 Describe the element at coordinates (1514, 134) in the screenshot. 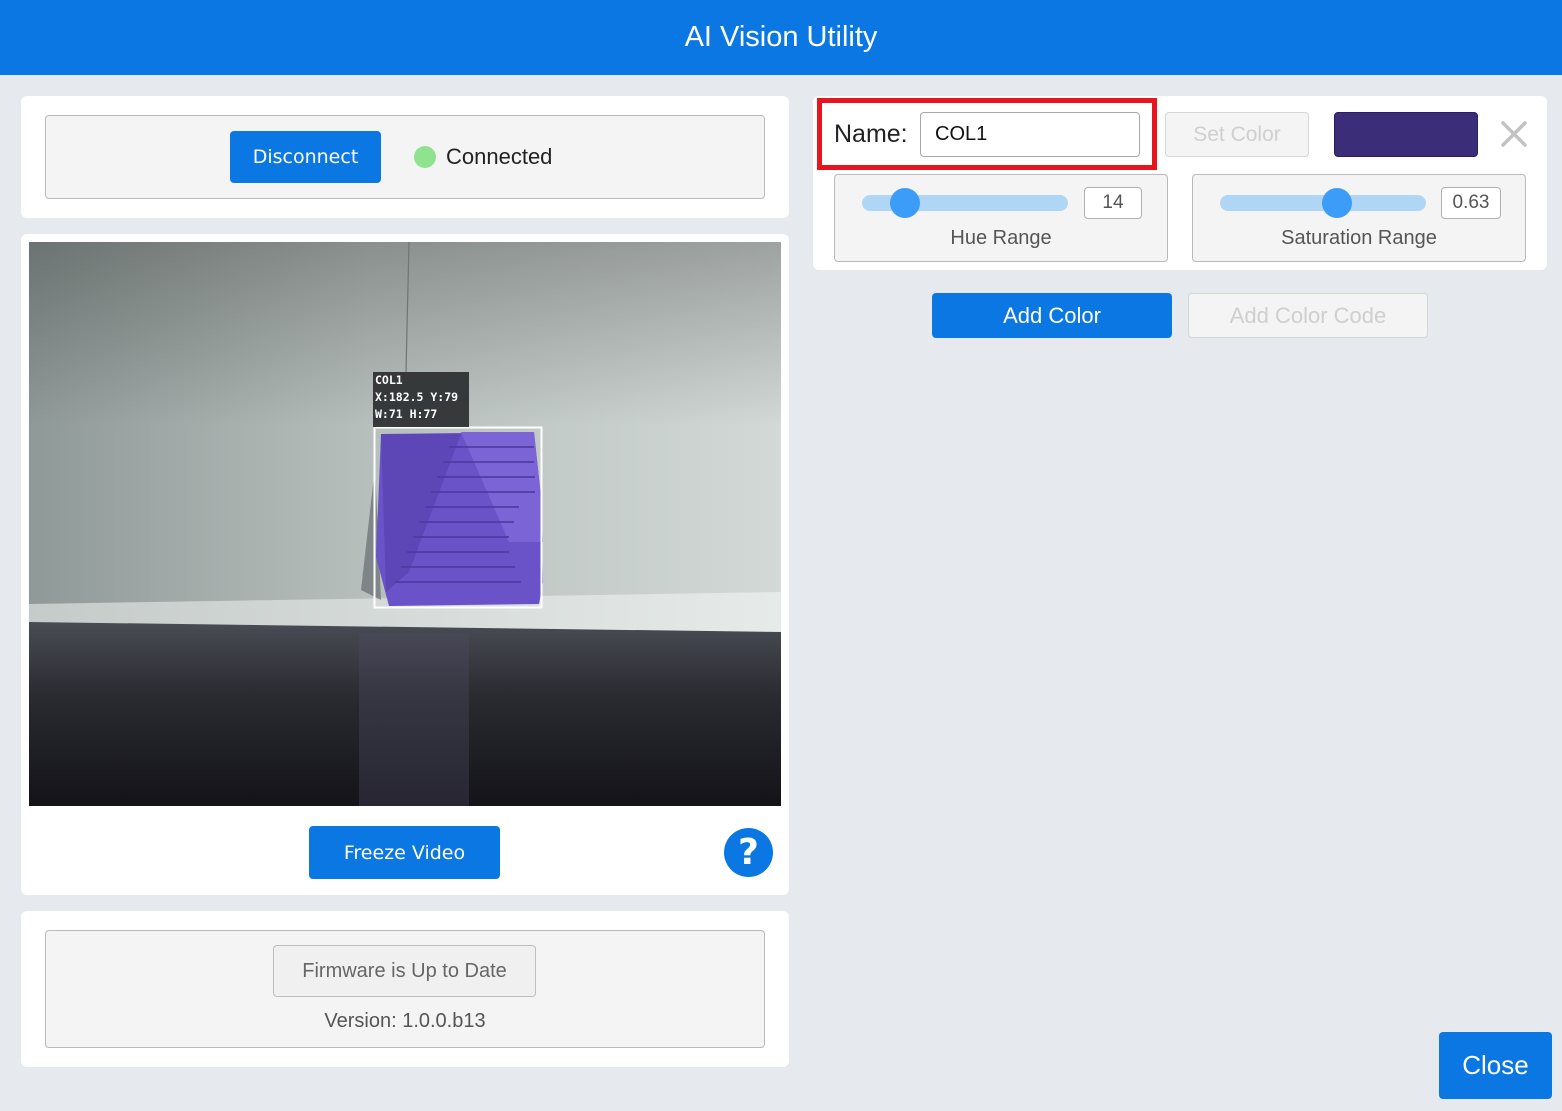

I see `close-x-icon` at that location.